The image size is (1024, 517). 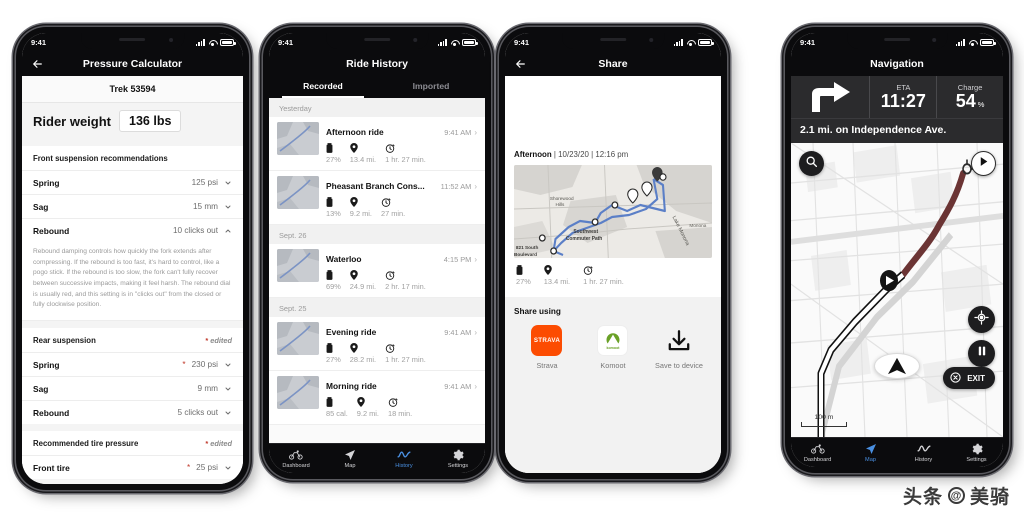 What do you see at coordinates (132, 467) in the screenshot?
I see `front-tire-row: Front tire * 25 psi` at bounding box center [132, 467].